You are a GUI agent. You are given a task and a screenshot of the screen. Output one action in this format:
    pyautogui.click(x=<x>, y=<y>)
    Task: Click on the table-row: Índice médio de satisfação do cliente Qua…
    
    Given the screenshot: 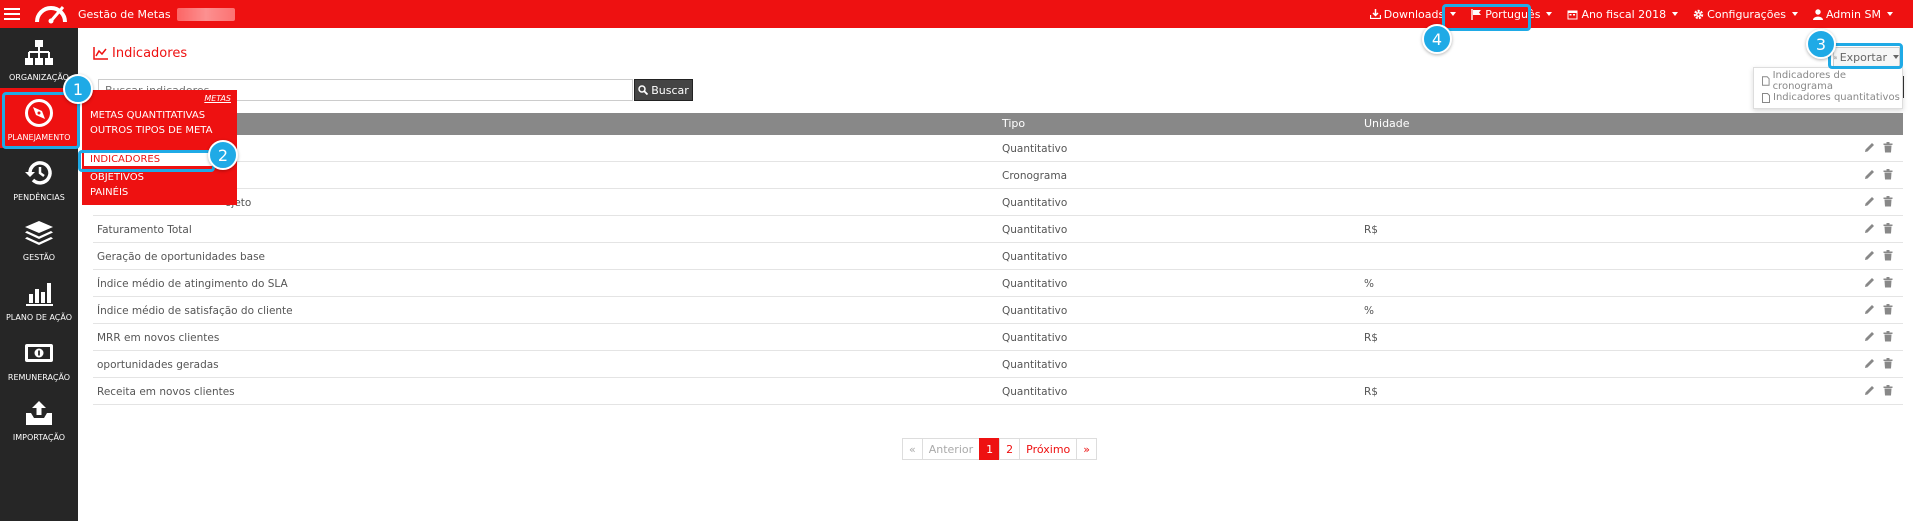 What is the action you would take?
    pyautogui.click(x=998, y=310)
    